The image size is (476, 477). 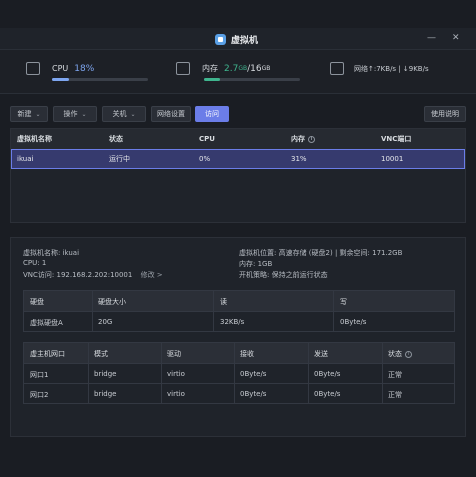 What do you see at coordinates (171, 114) in the screenshot?
I see `network-settings-button: 网络设置` at bounding box center [171, 114].